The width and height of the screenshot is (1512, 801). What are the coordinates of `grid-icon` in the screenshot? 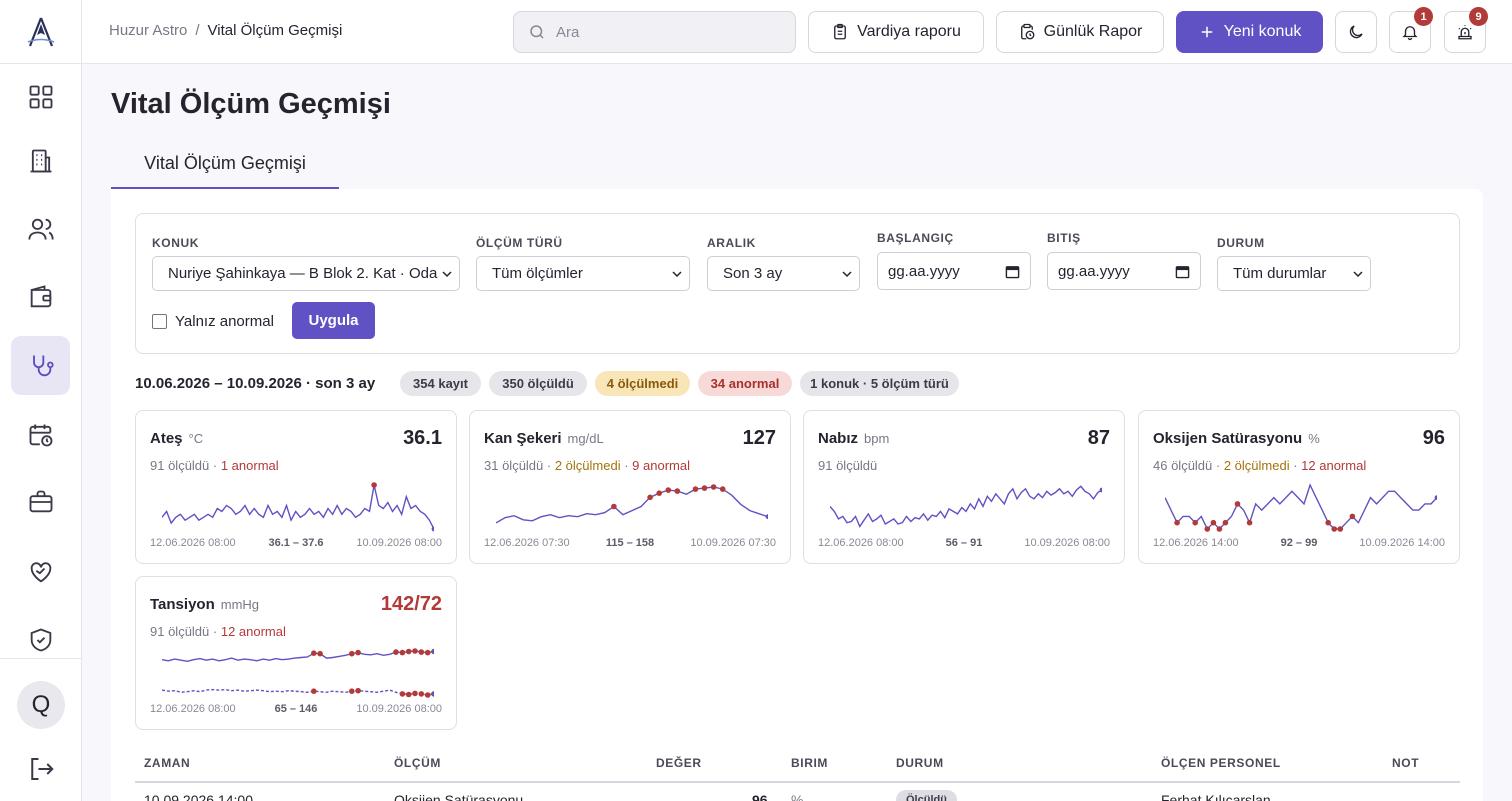 It's located at (40, 96).